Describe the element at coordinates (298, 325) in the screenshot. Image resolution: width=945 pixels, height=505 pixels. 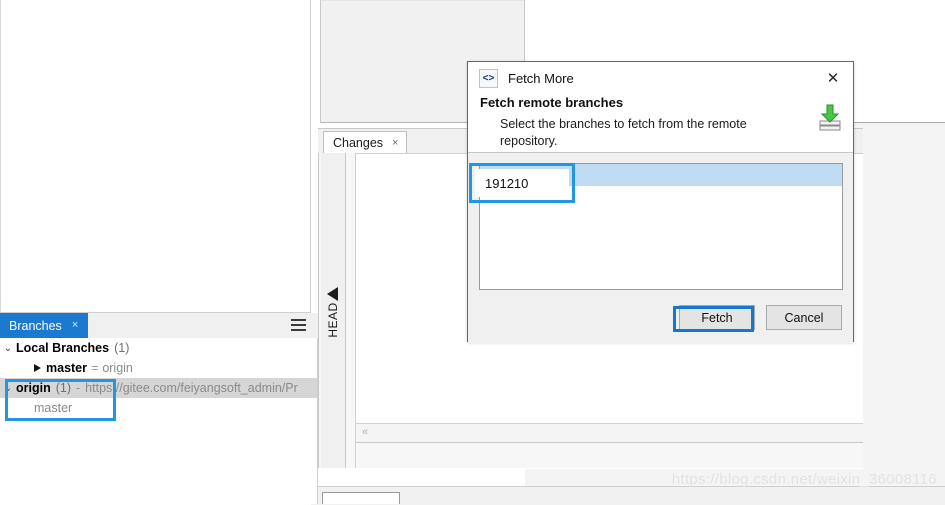
I see `hamburger-menu-icon` at that location.